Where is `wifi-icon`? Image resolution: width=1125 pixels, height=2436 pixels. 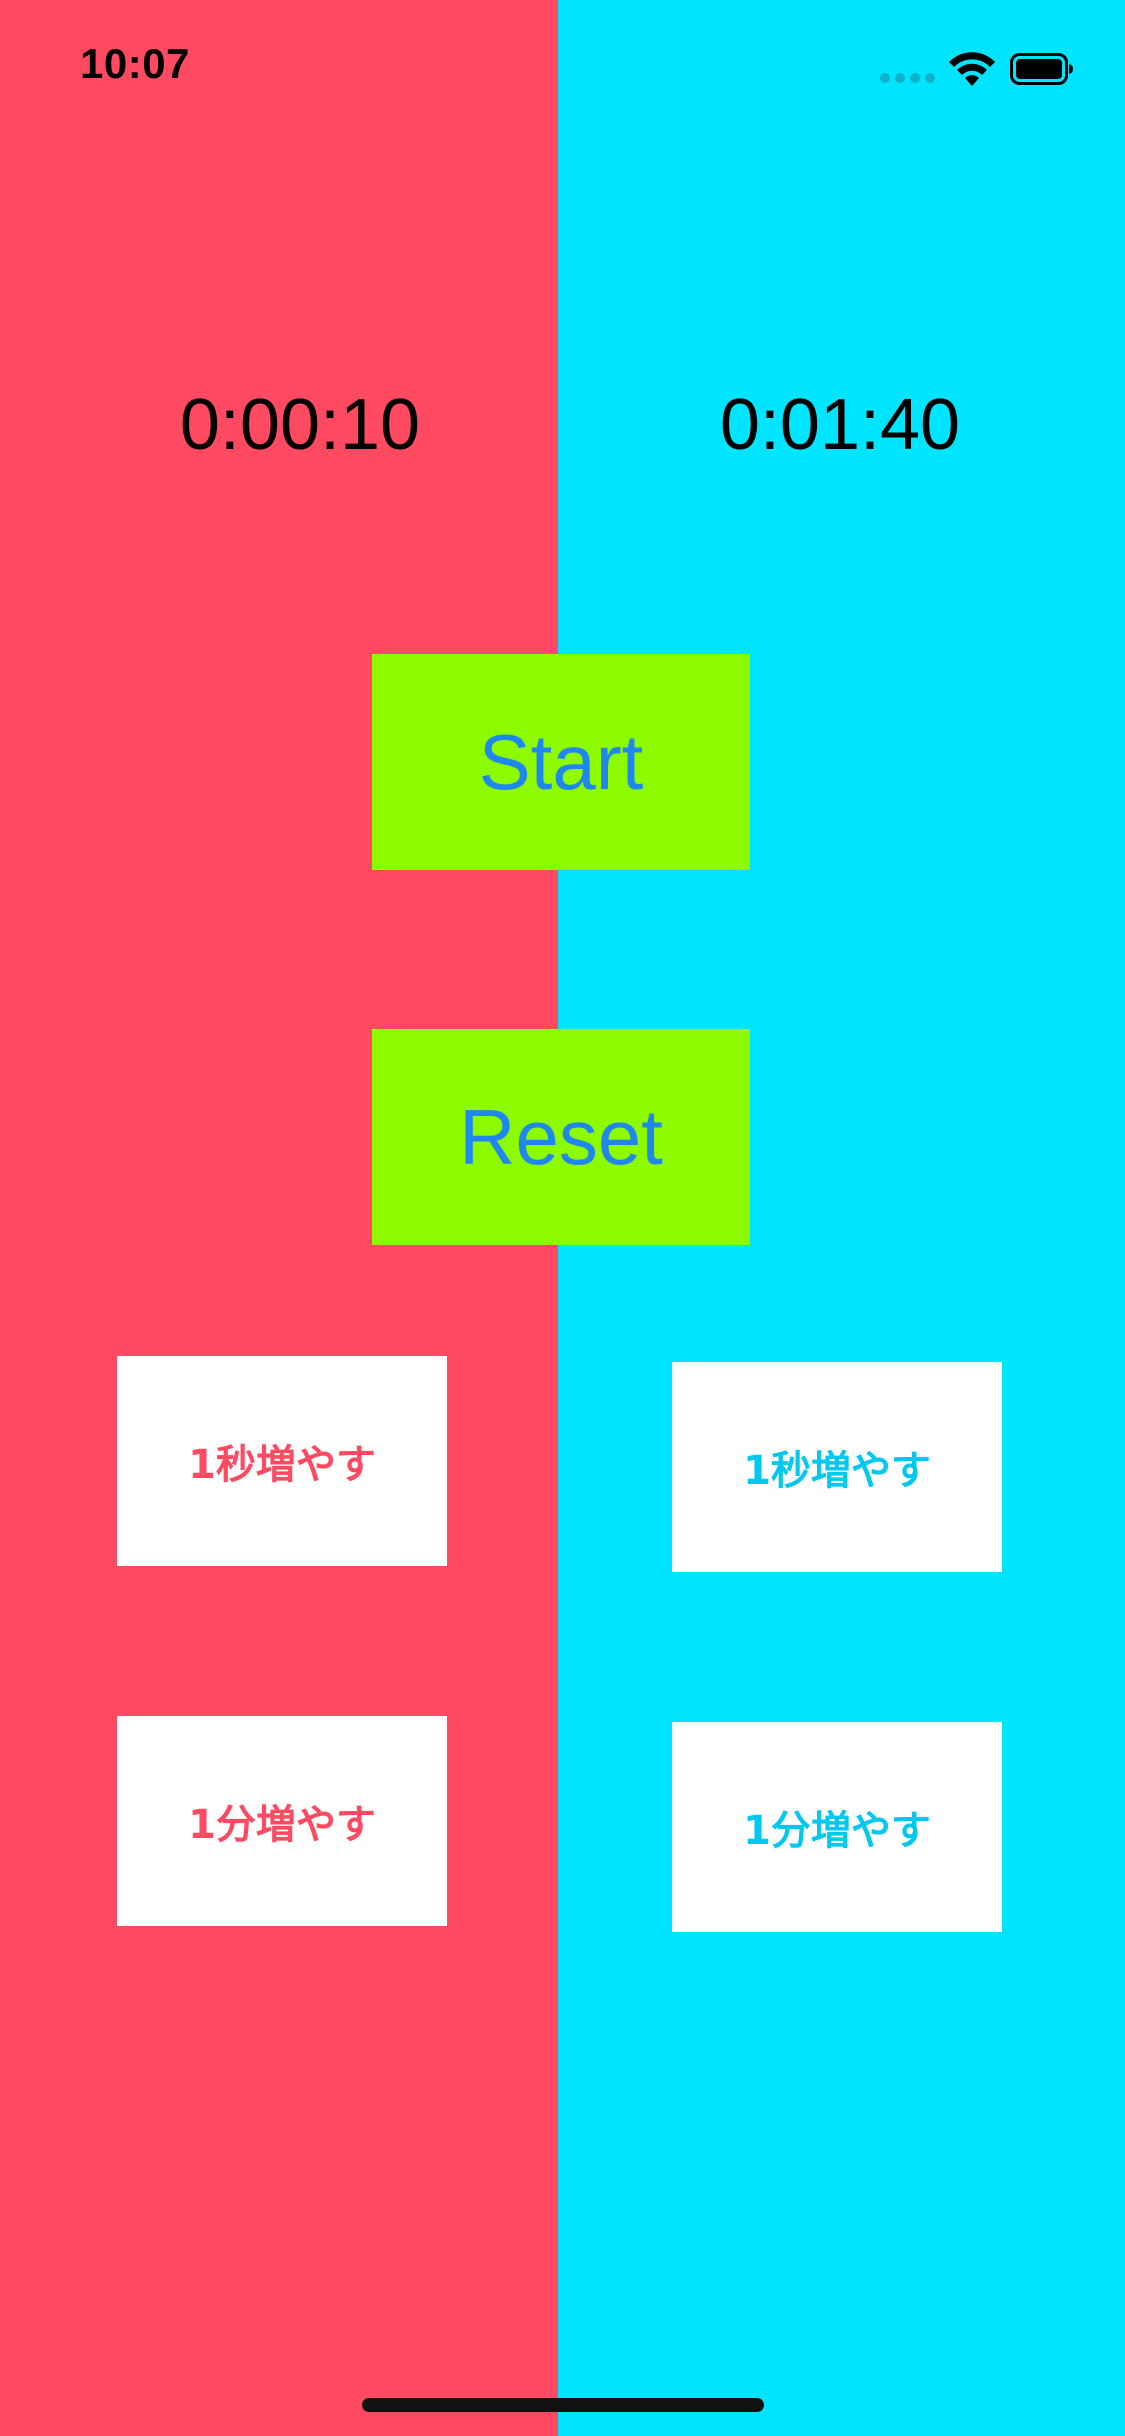 wifi-icon is located at coordinates (972, 69).